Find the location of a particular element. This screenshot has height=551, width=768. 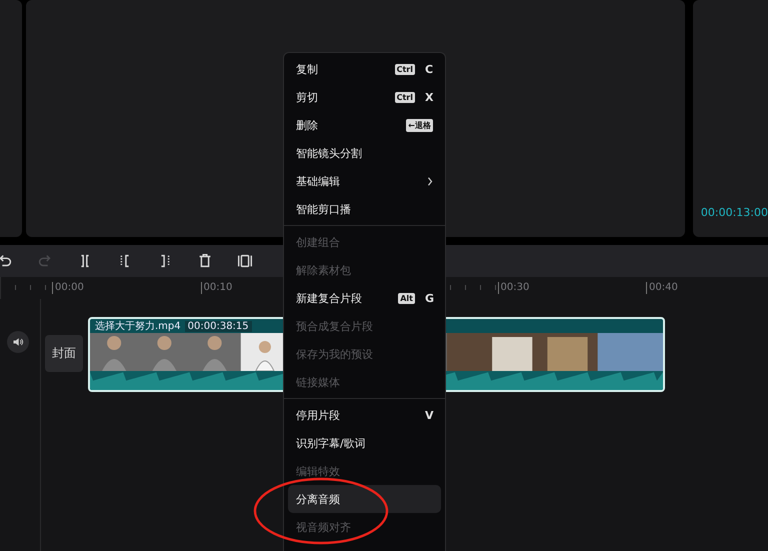

menu-item-label: 删除 is located at coordinates (307, 125).